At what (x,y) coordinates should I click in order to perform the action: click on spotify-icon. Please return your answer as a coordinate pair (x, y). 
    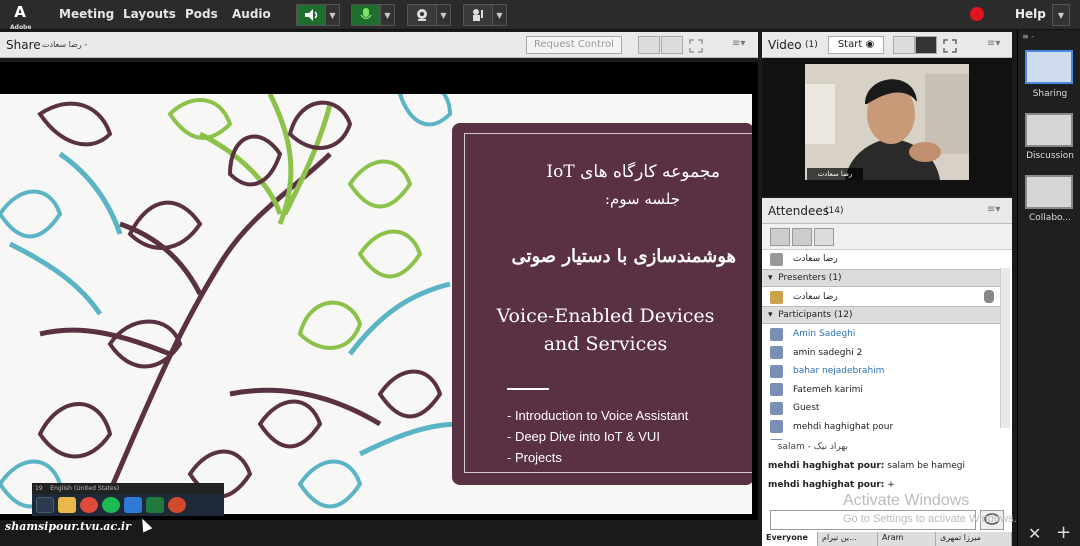
    Looking at the image, I should click on (111, 505).